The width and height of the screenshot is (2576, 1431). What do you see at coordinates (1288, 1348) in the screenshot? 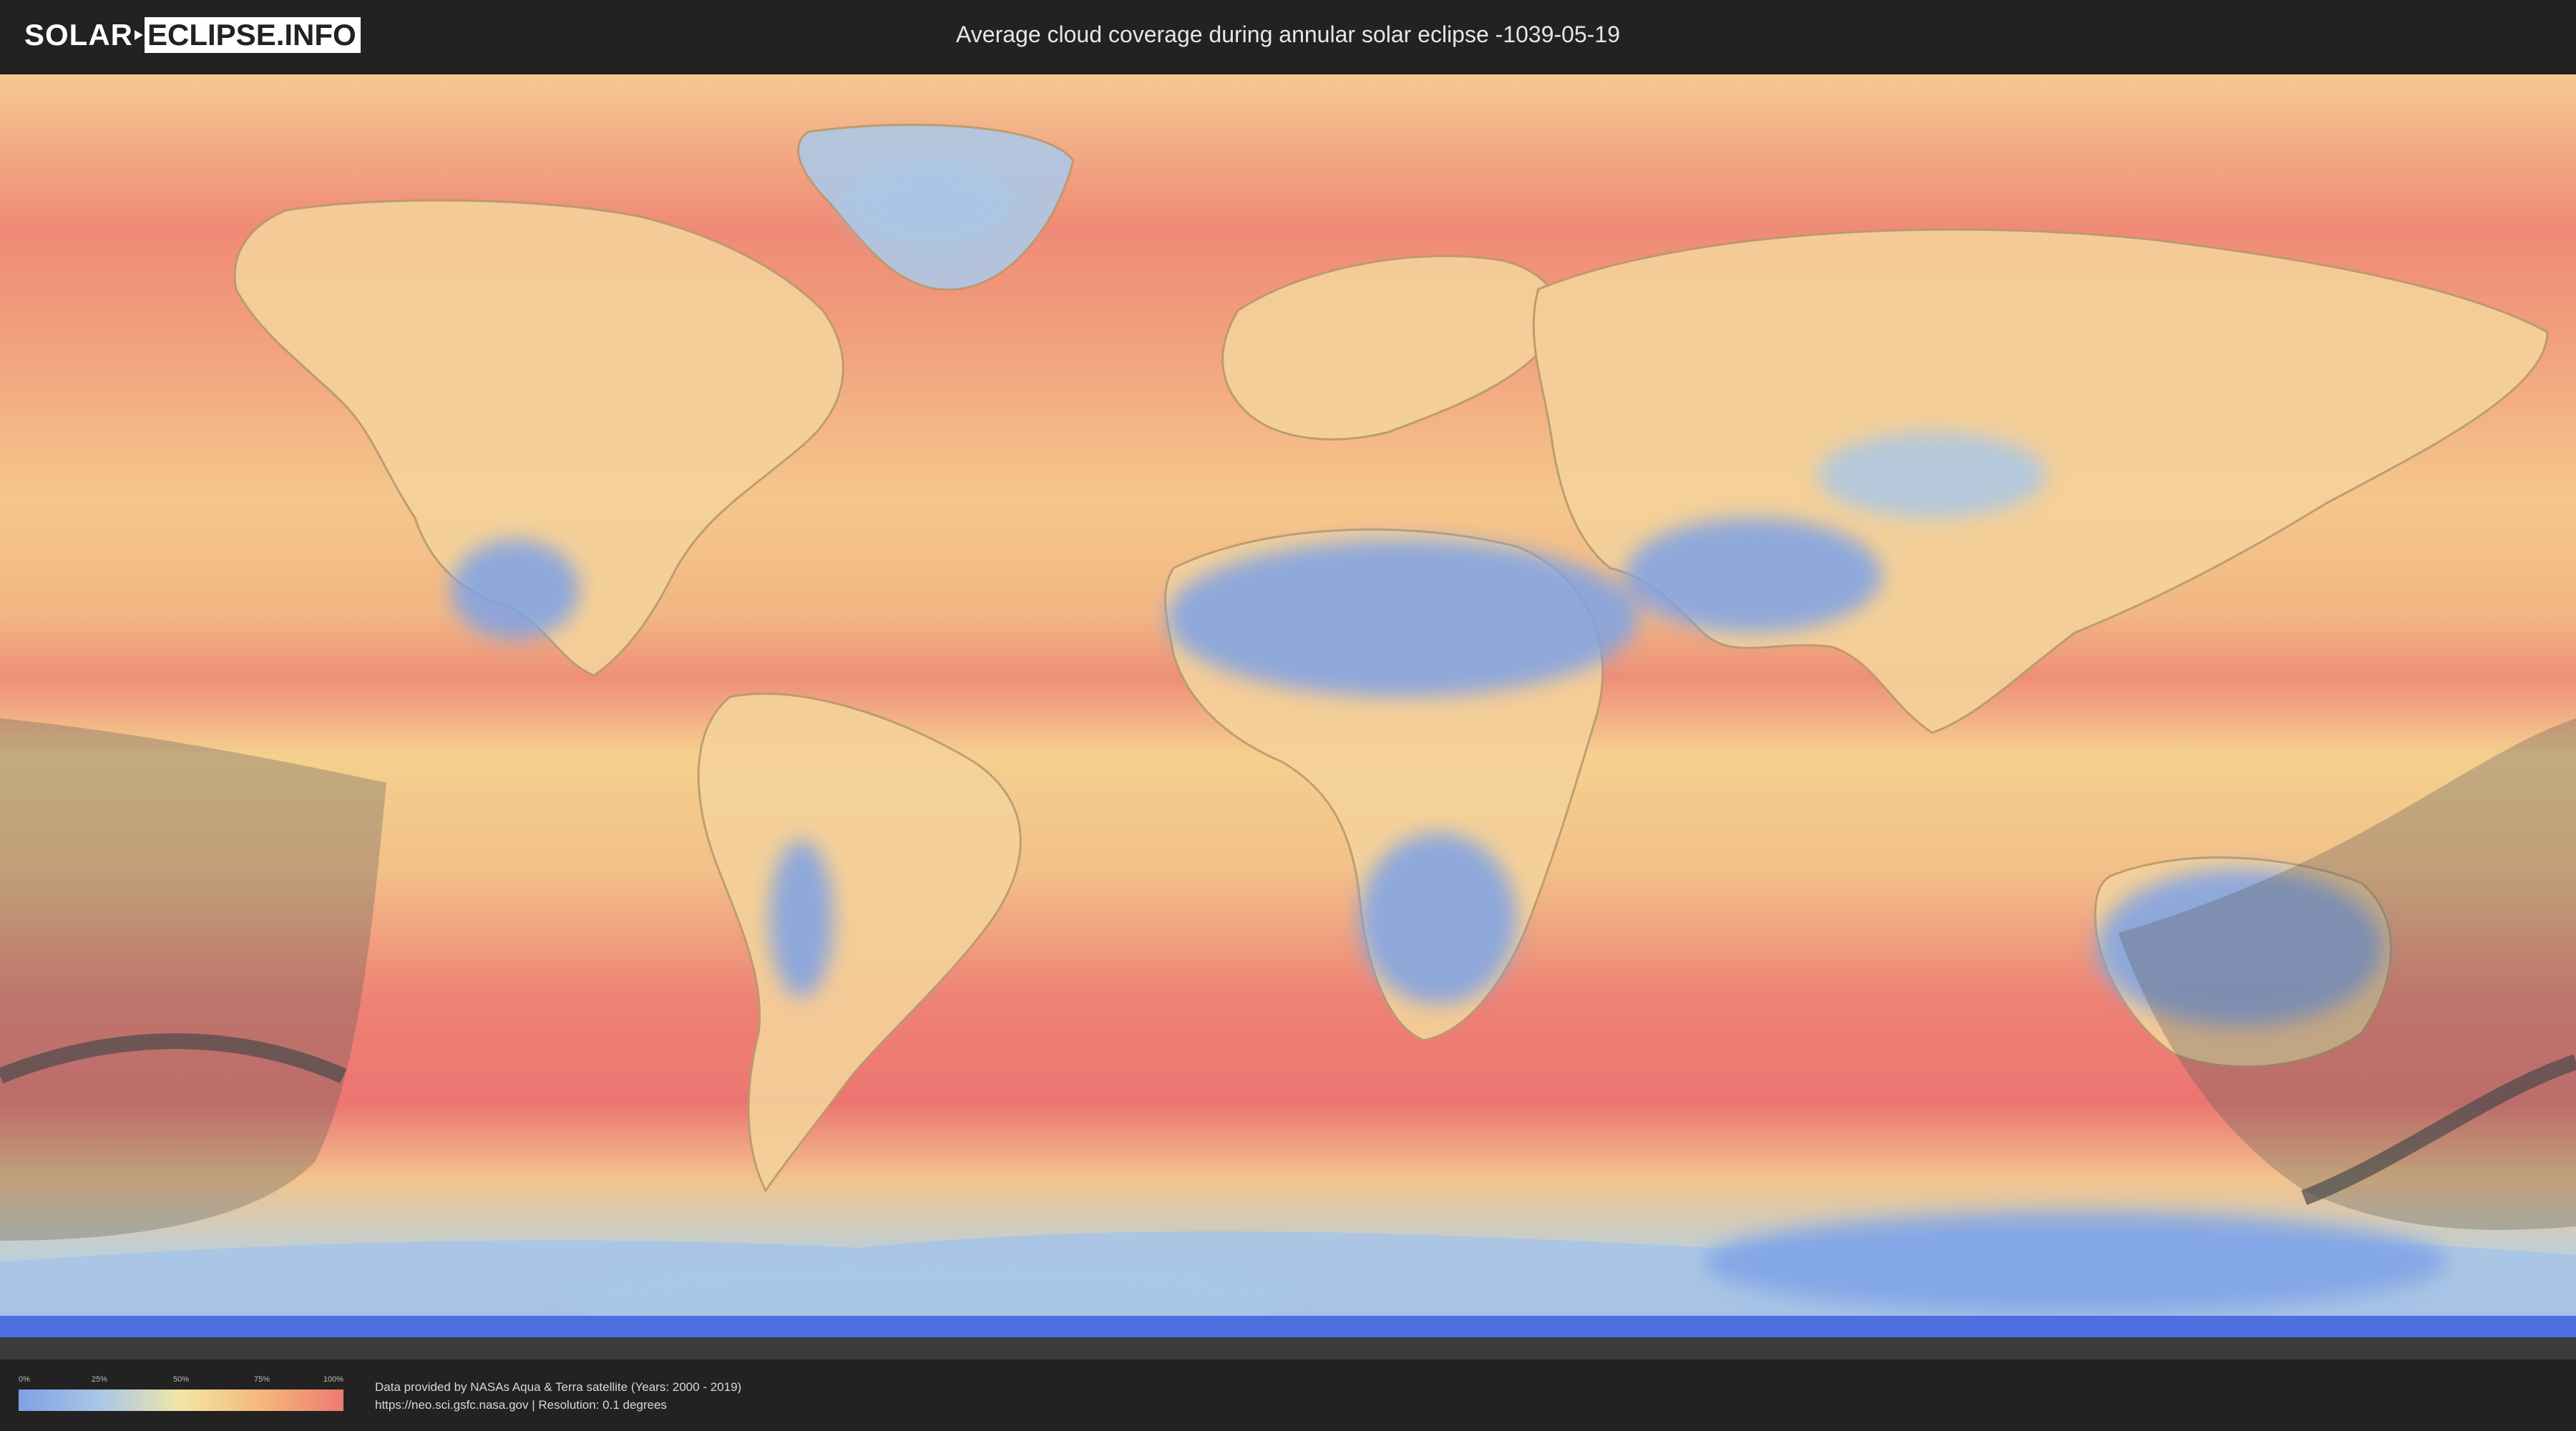
I see `map-bottom-edge` at bounding box center [1288, 1348].